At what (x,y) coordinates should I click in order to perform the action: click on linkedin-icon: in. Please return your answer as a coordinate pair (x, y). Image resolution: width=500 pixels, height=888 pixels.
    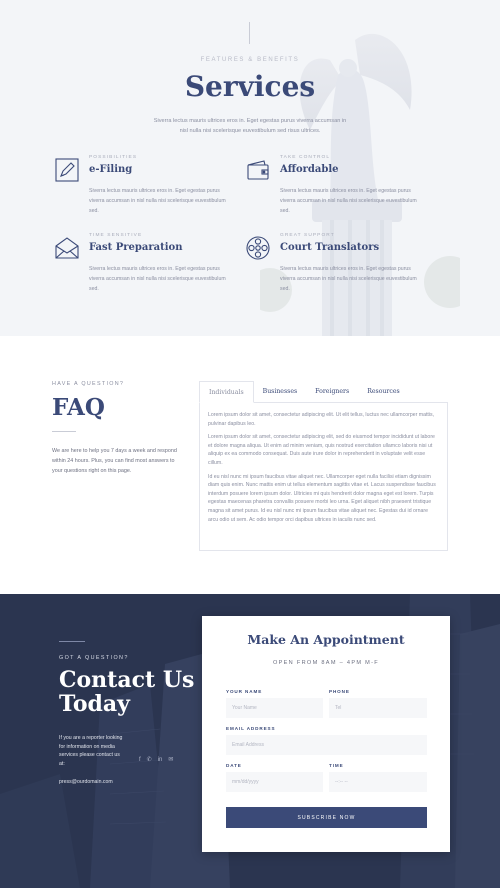
    Looking at the image, I should click on (160, 760).